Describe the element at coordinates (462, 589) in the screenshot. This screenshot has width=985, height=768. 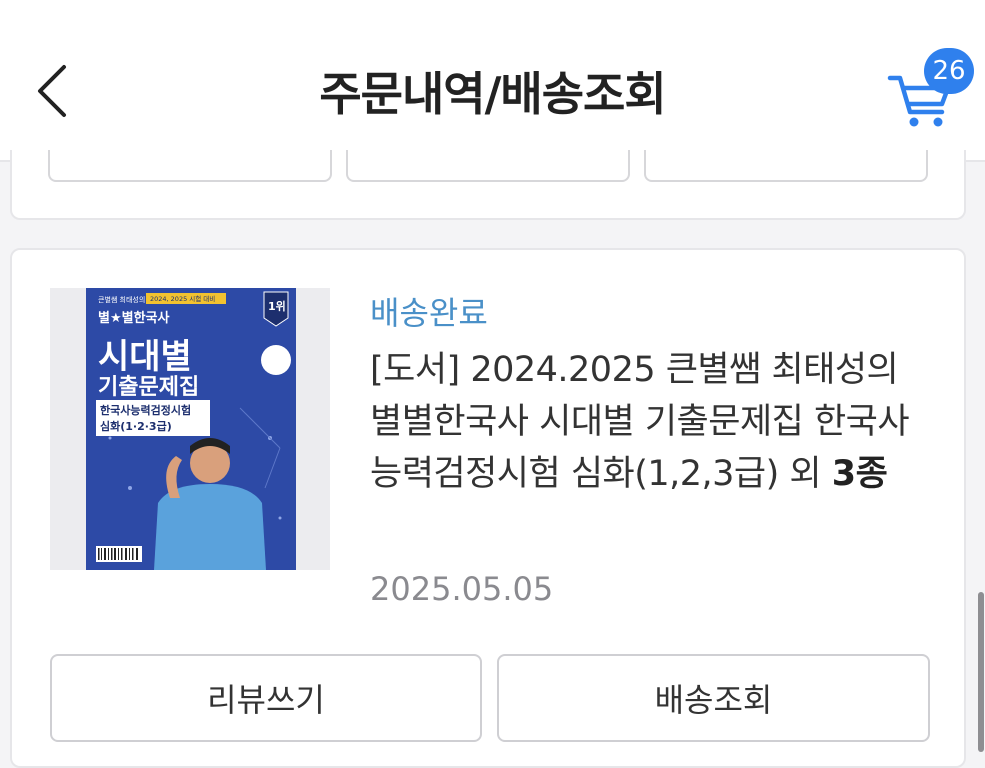
I see `order-date: 2025.05.05` at that location.